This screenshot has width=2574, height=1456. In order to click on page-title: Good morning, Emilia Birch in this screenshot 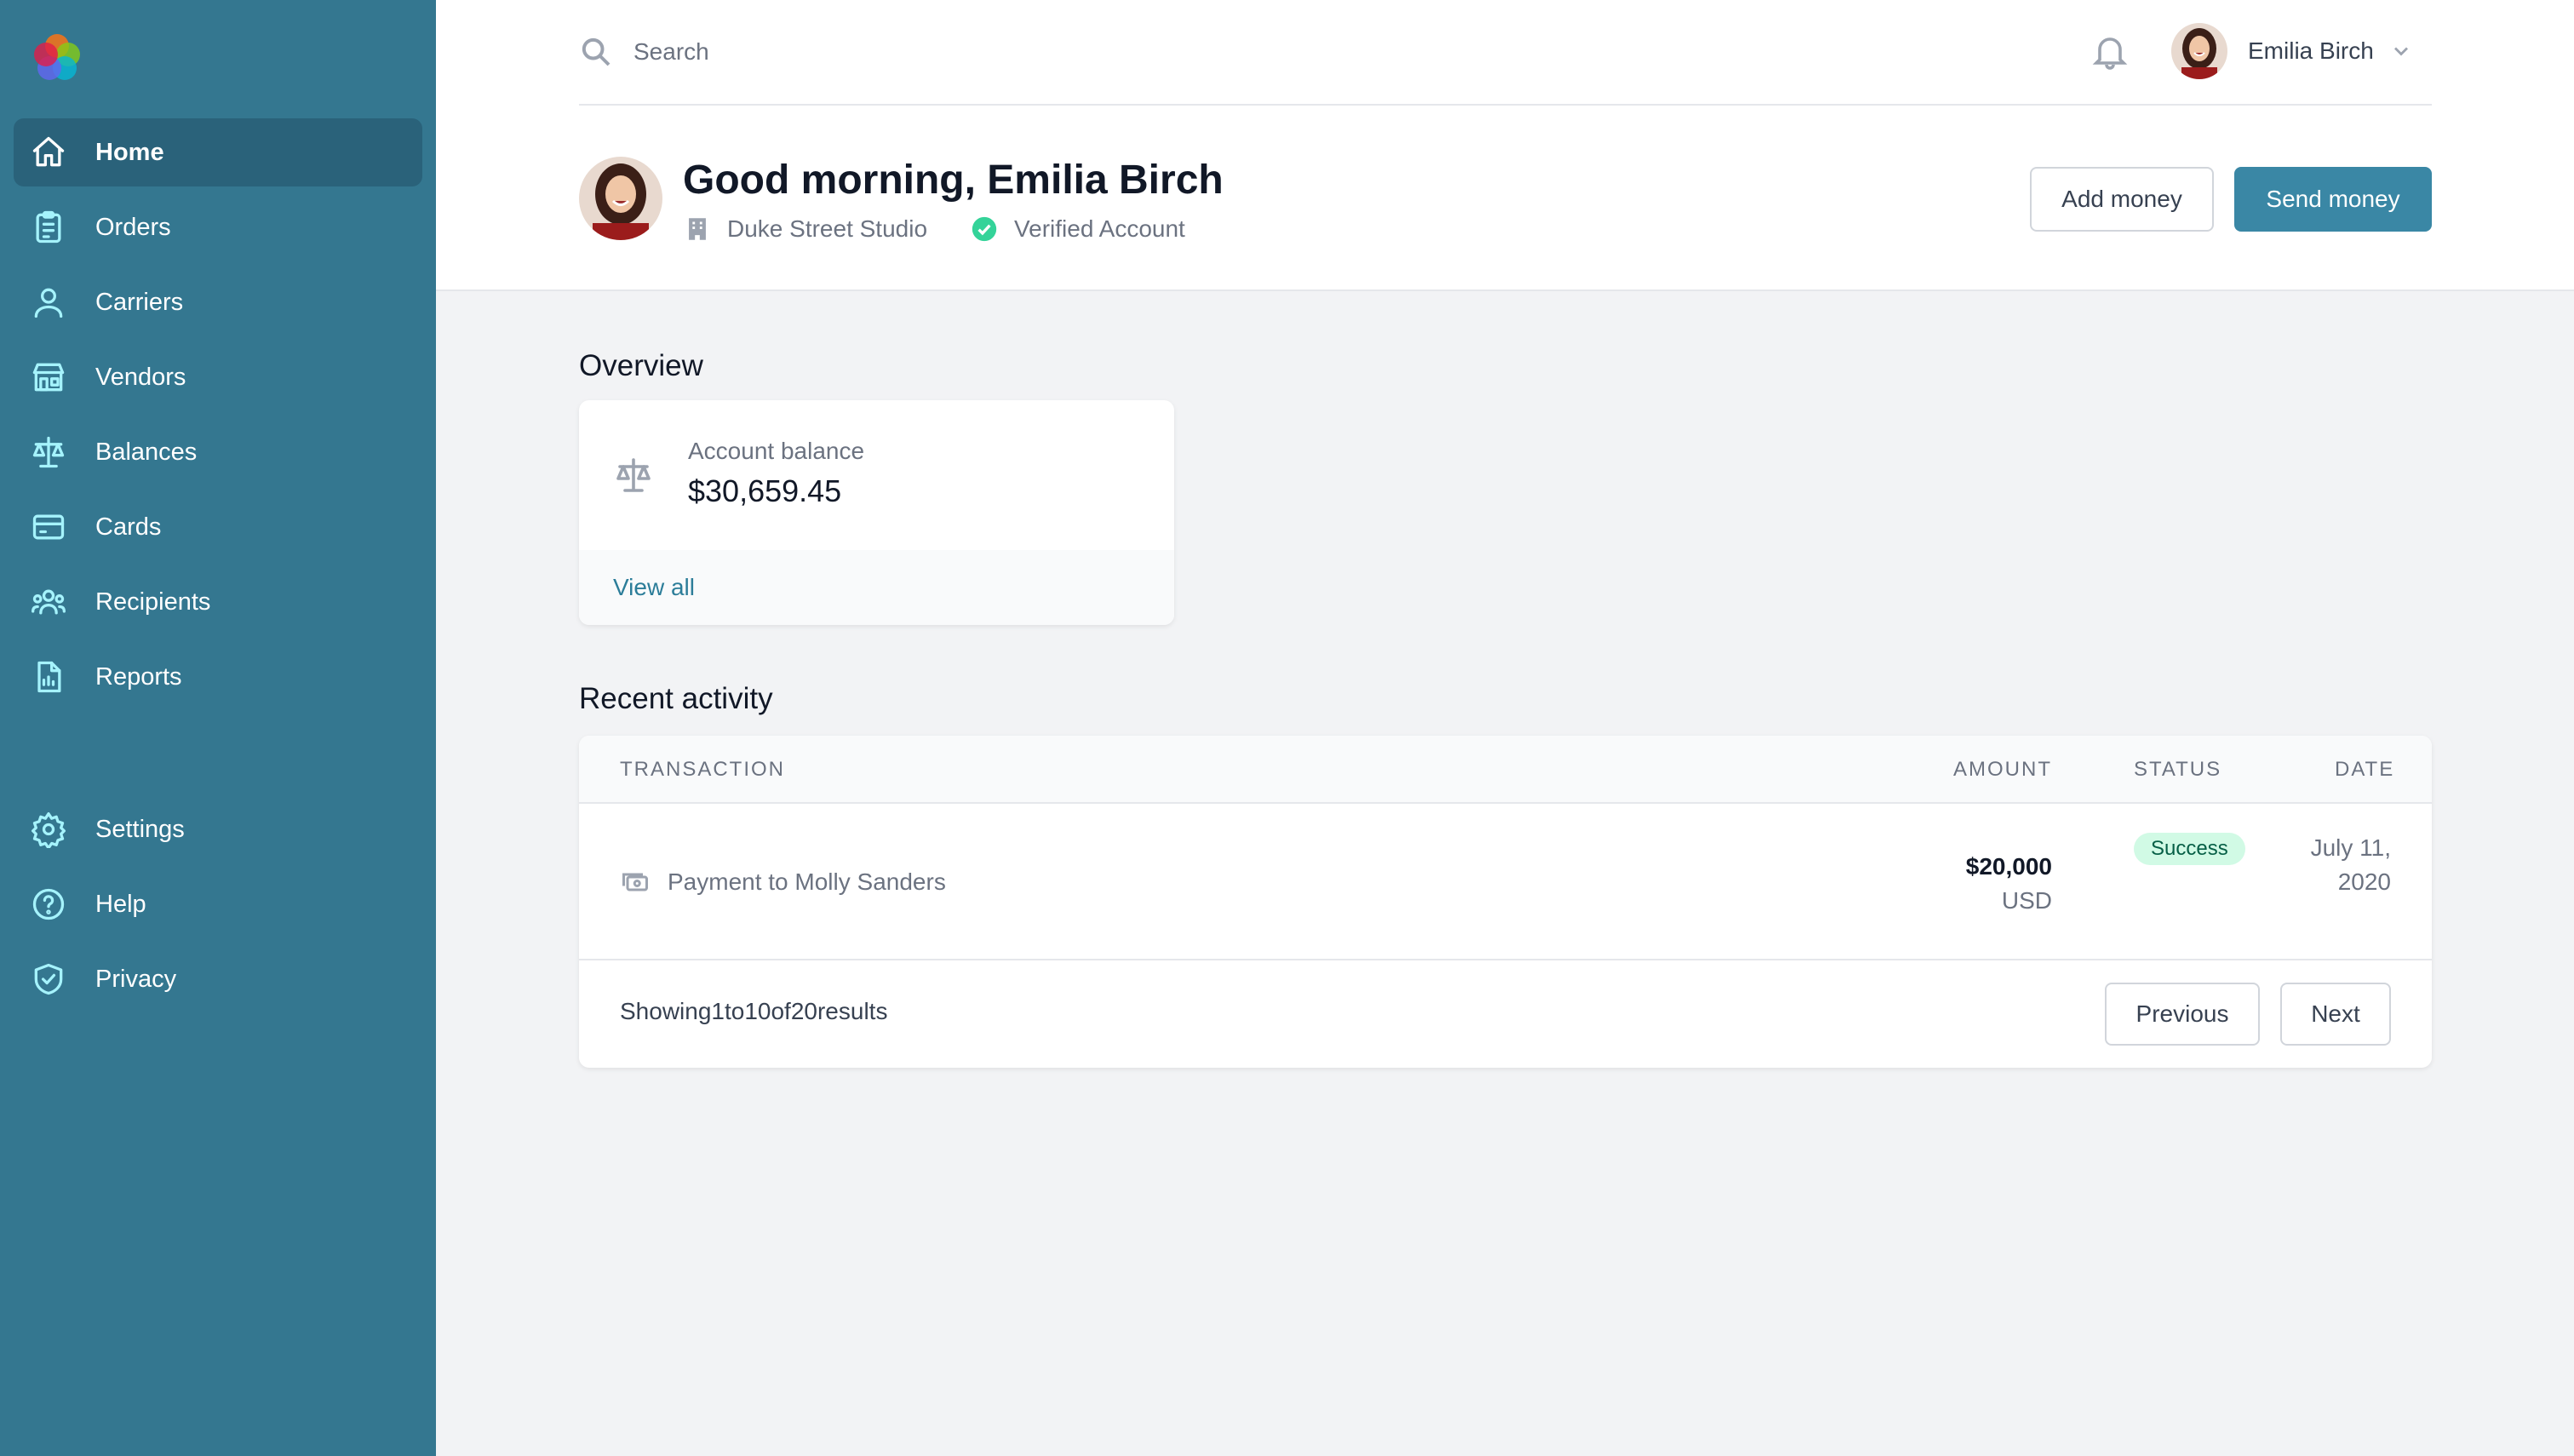, I will do `click(954, 180)`.